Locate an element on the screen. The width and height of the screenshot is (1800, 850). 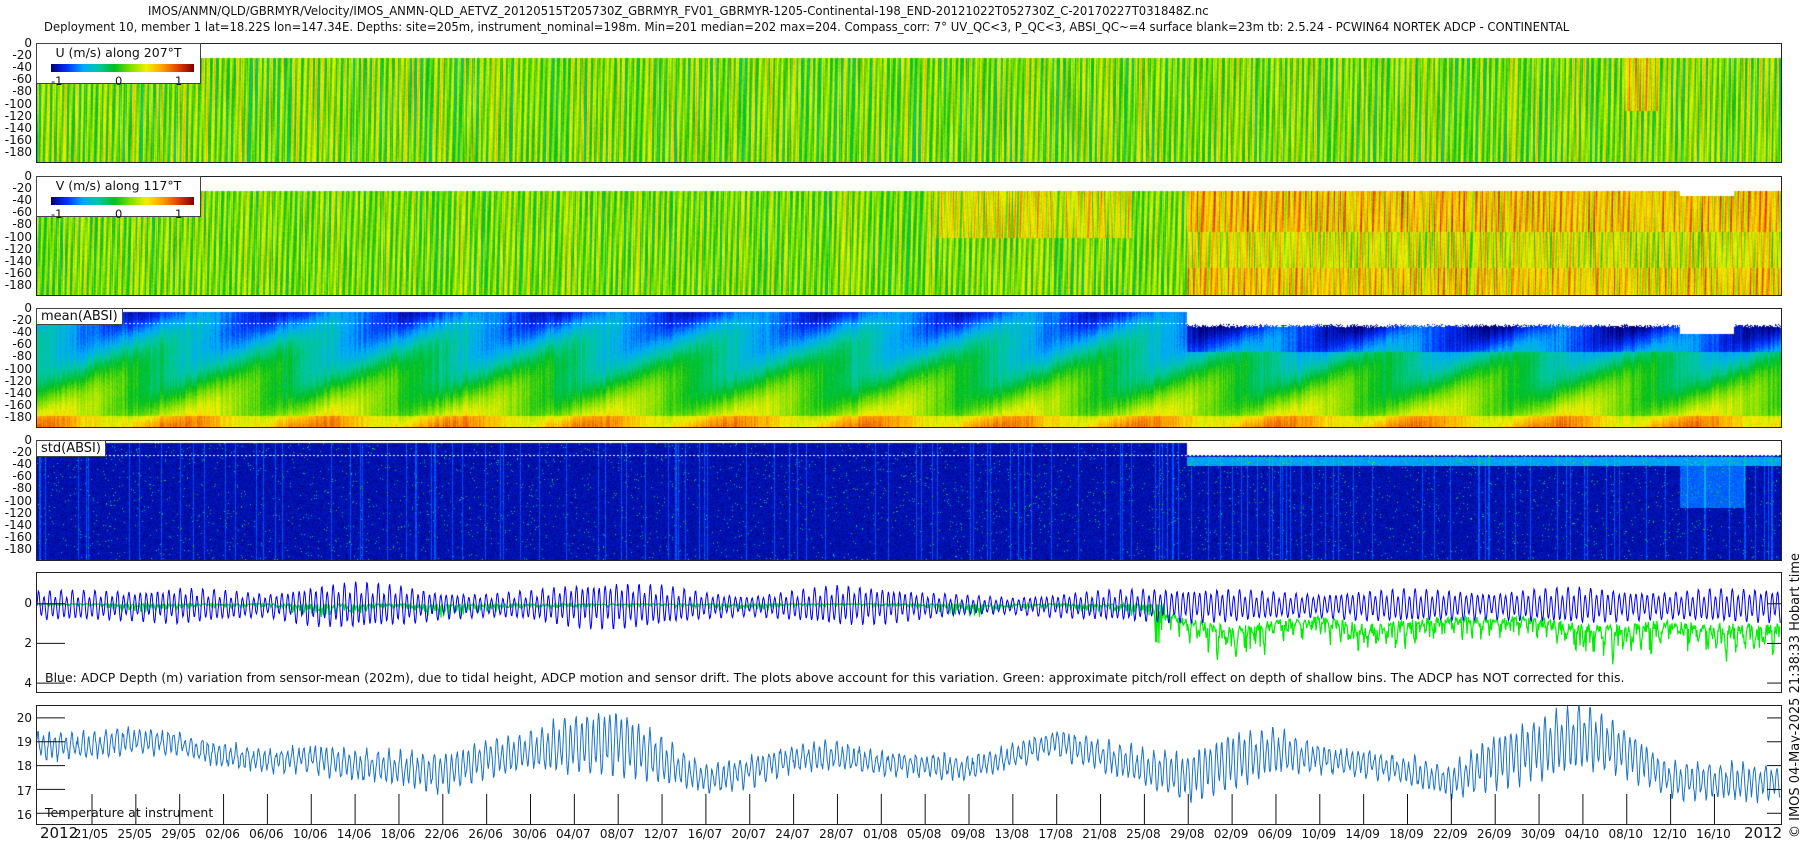
std-absi-heatmap is located at coordinates (909, 500).